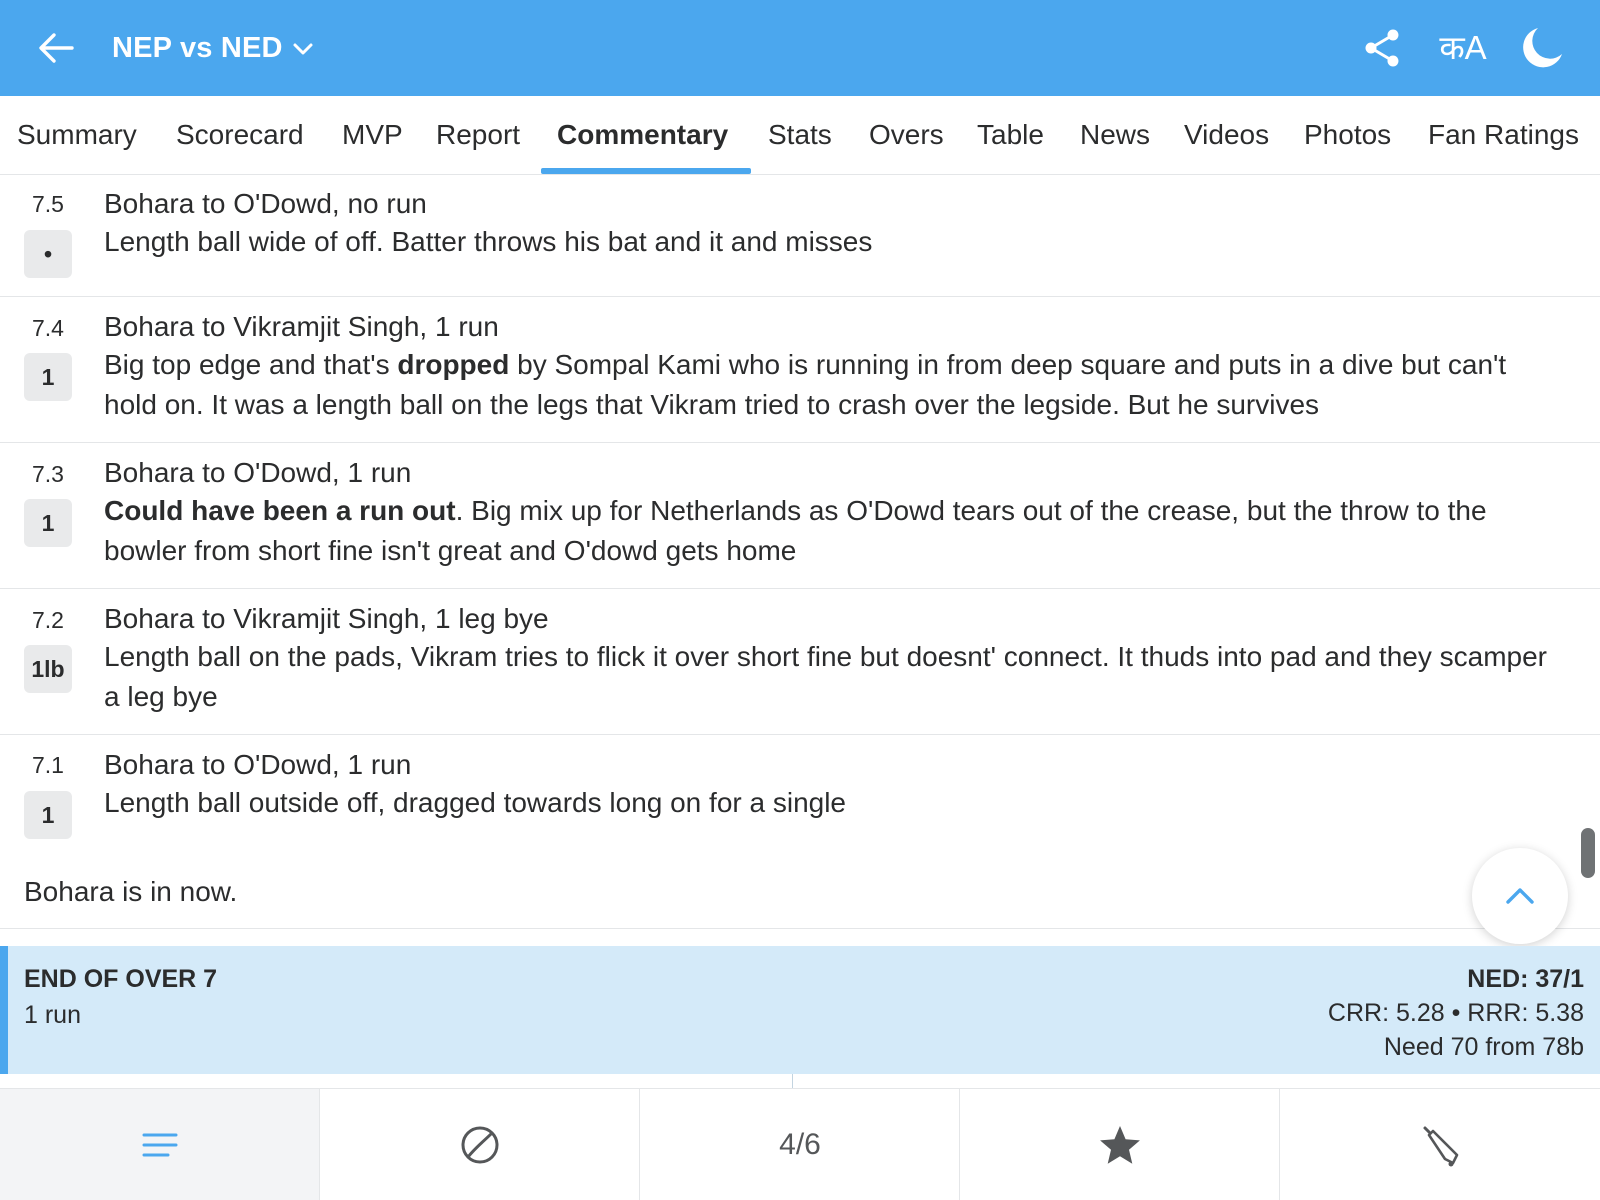  Describe the element at coordinates (1455, 1013) in the screenshot. I see `run-rates: CRR: 5.28 • RRR: 5.38` at that location.